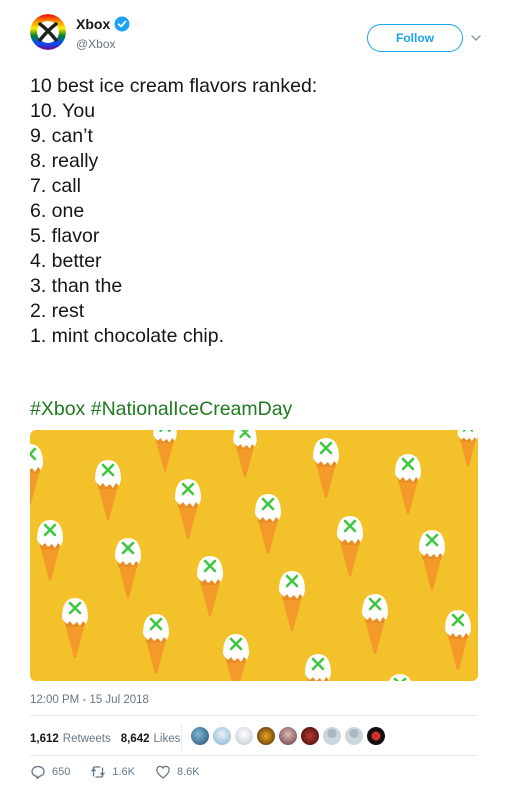 This screenshot has height=791, width=505. What do you see at coordinates (188, 772) in the screenshot?
I see `like-count: 8.6K` at bounding box center [188, 772].